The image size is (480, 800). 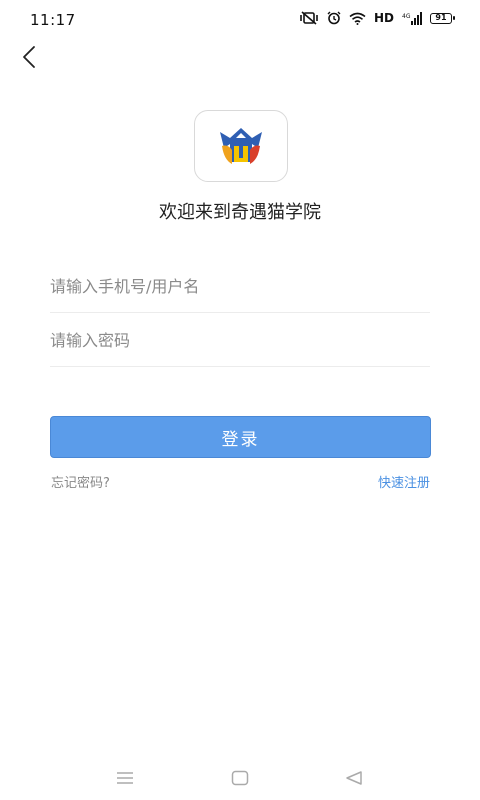 I want to click on battery-icon: 91, so click(x=442, y=18).